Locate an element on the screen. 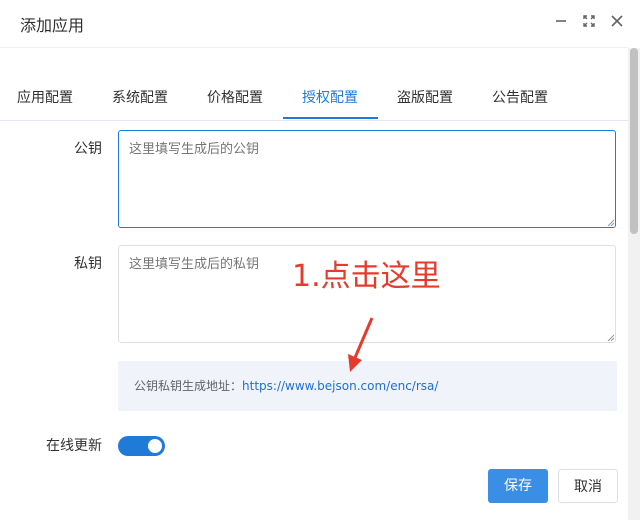 The width and height of the screenshot is (640, 520). tab-notice-config: 公告配置 is located at coordinates (520, 98).